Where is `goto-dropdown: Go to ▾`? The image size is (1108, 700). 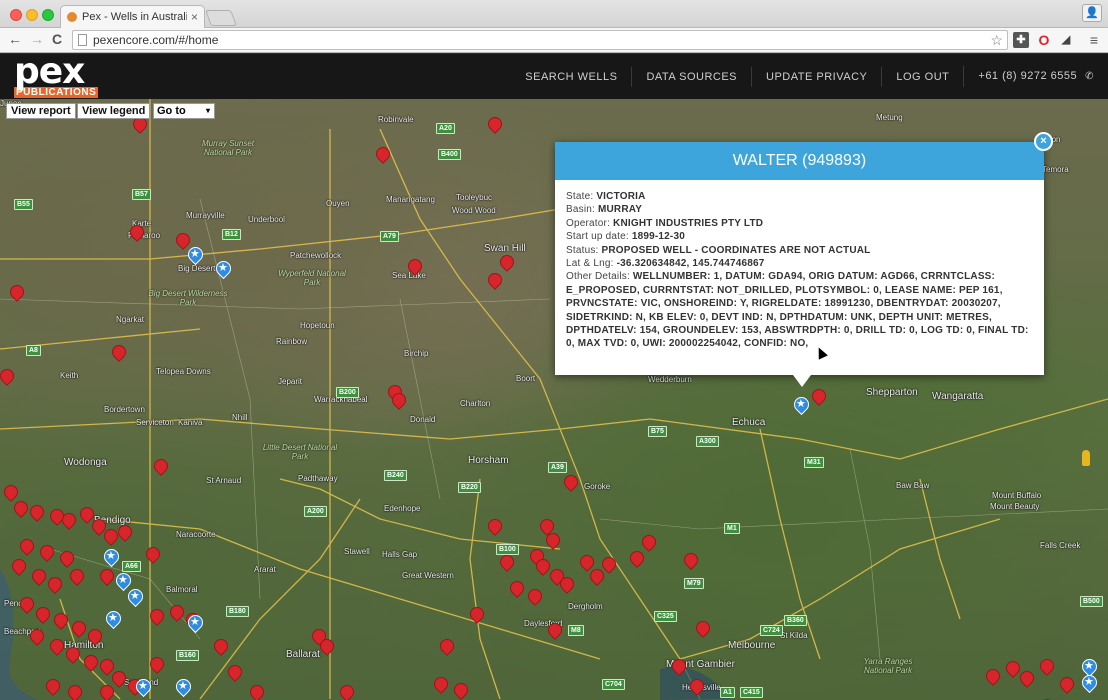
goto-dropdown: Go to ▾ is located at coordinates (184, 111).